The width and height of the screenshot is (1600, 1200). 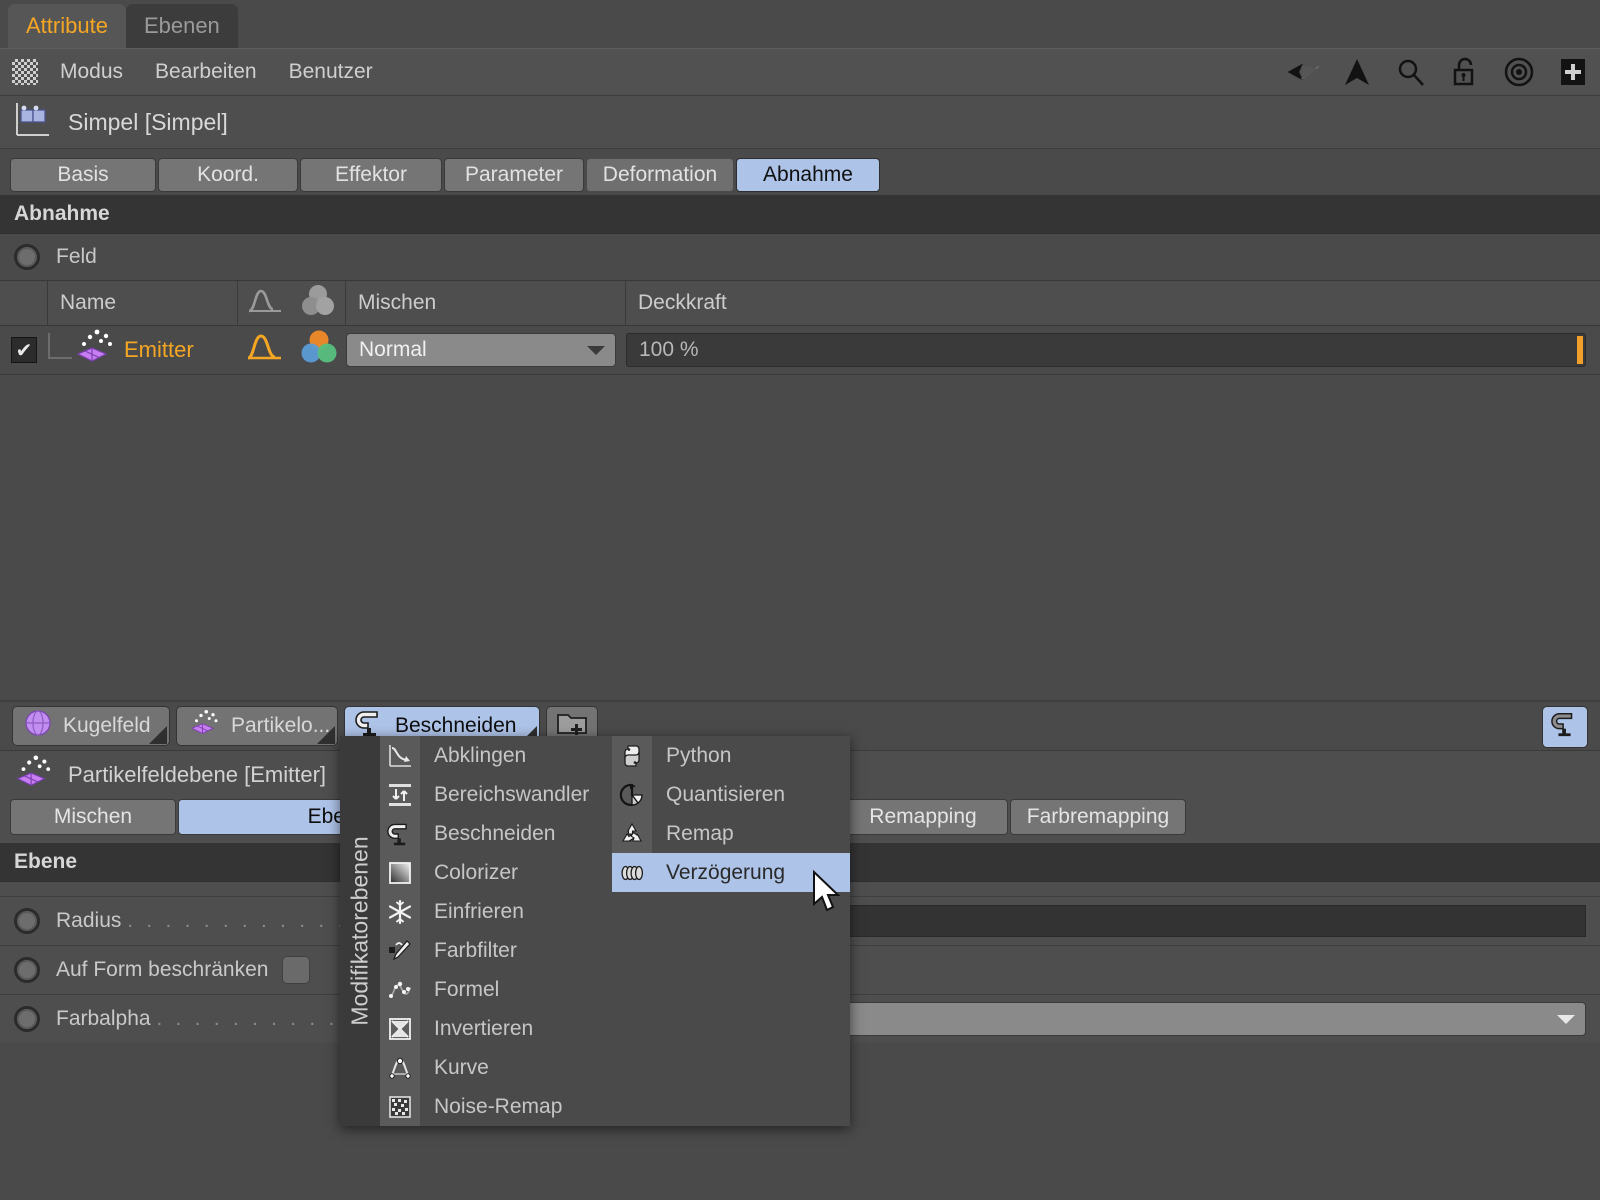 I want to click on menu-item-kurve-label: Kurve, so click(x=461, y=1067).